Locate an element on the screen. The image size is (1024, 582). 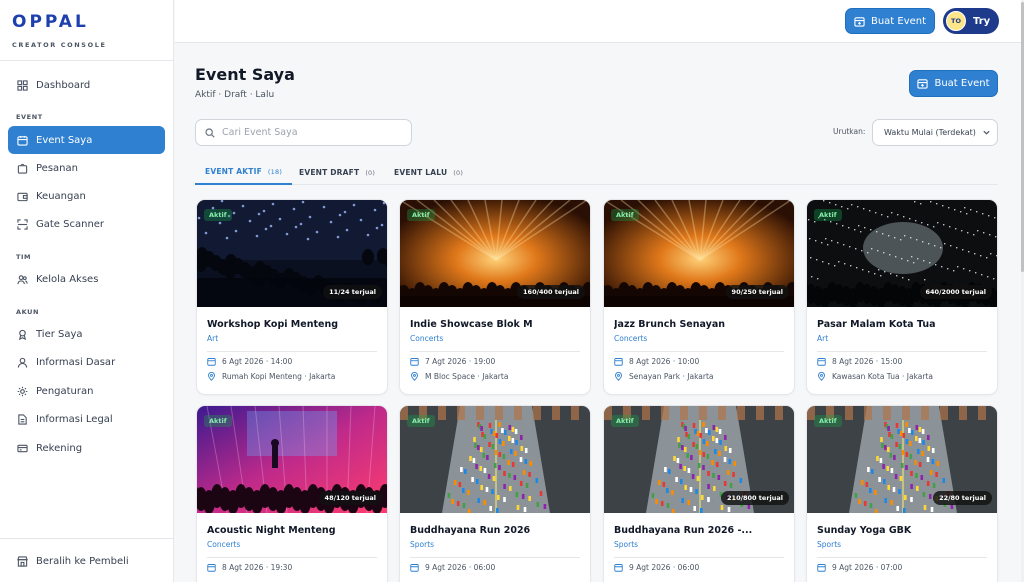
event-title: Sunday Yoga GBK is located at coordinates (903, 530).